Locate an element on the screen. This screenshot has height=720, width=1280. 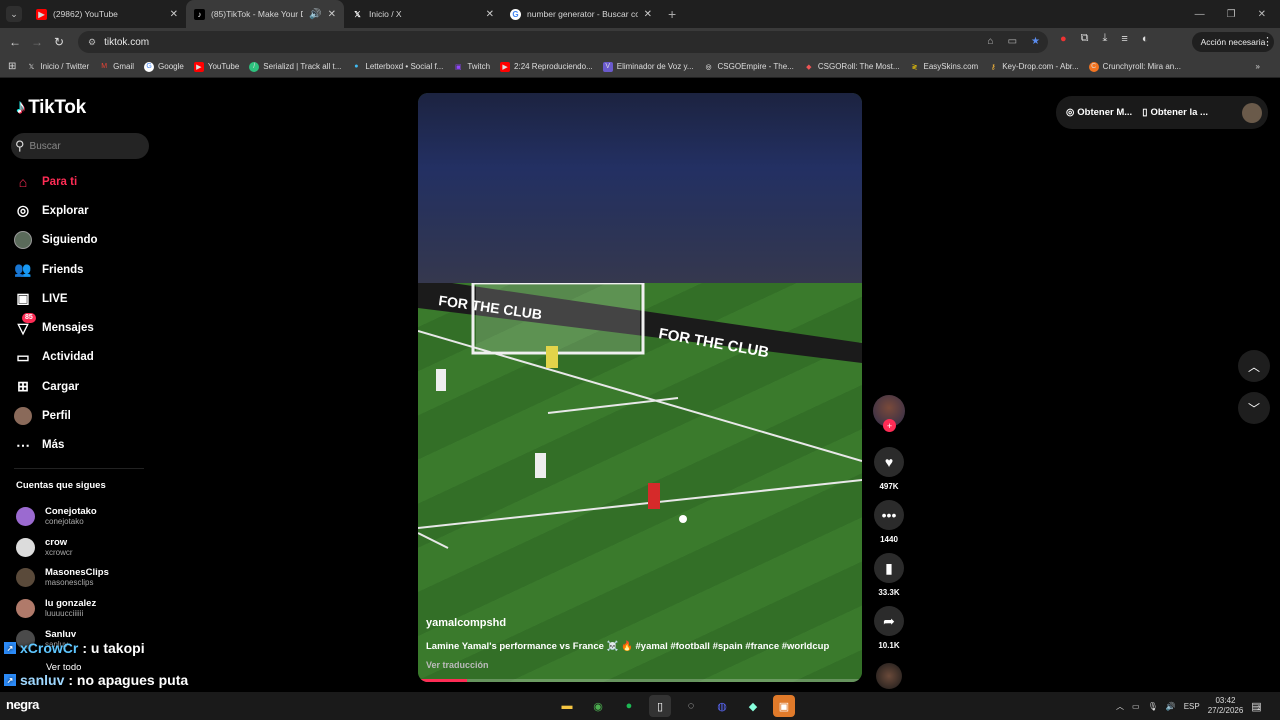
previous-video-button: ︿ is located at coordinates (1254, 366).